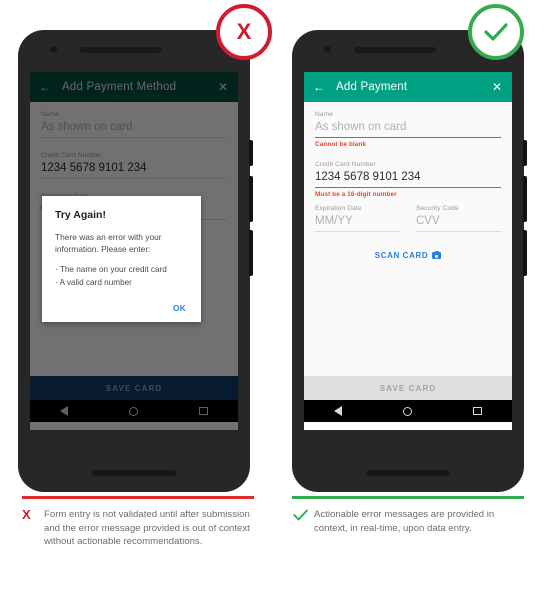 This screenshot has height=600, width=550. What do you see at coordinates (341, 145) in the screenshot?
I see `field-error-message: Cannot be blank` at bounding box center [341, 145].